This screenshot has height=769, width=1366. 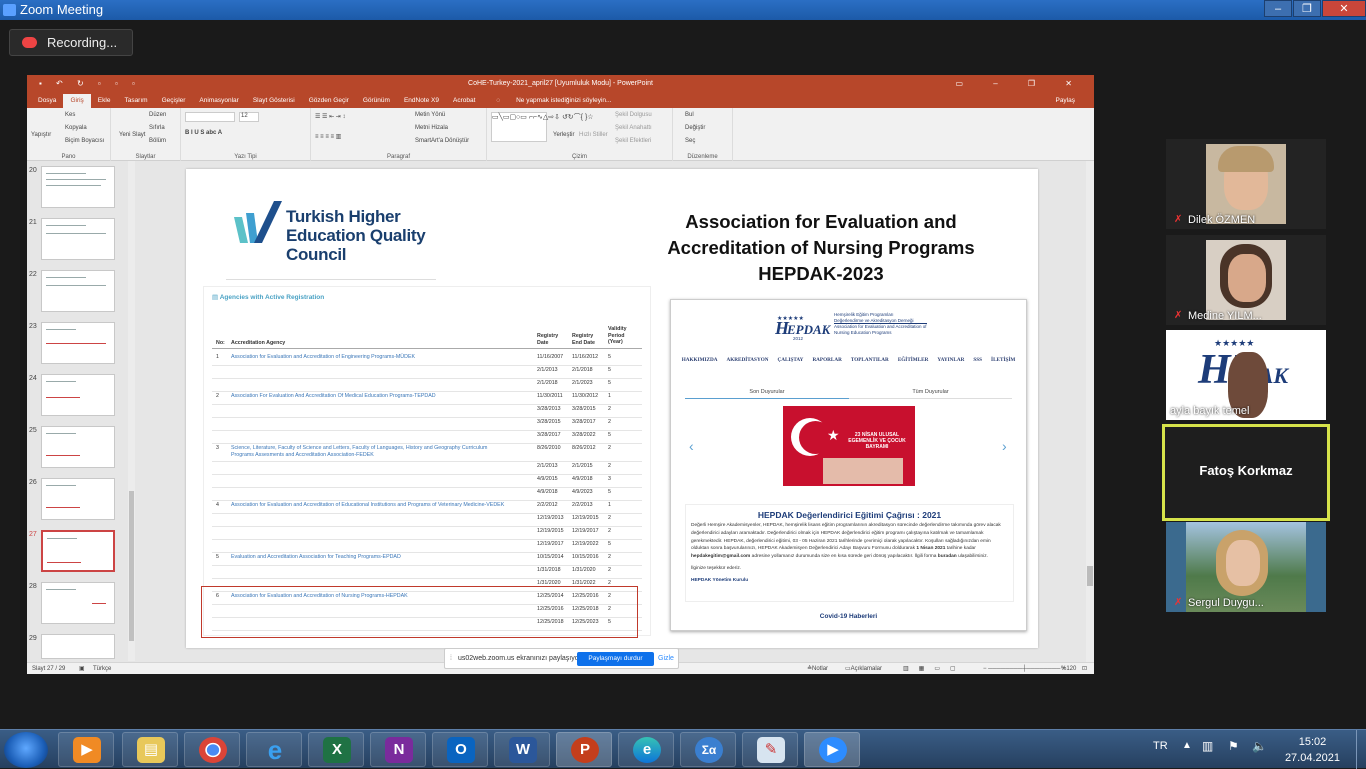 I want to click on tab-gecisler: Geçişler, so click(x=174, y=101).